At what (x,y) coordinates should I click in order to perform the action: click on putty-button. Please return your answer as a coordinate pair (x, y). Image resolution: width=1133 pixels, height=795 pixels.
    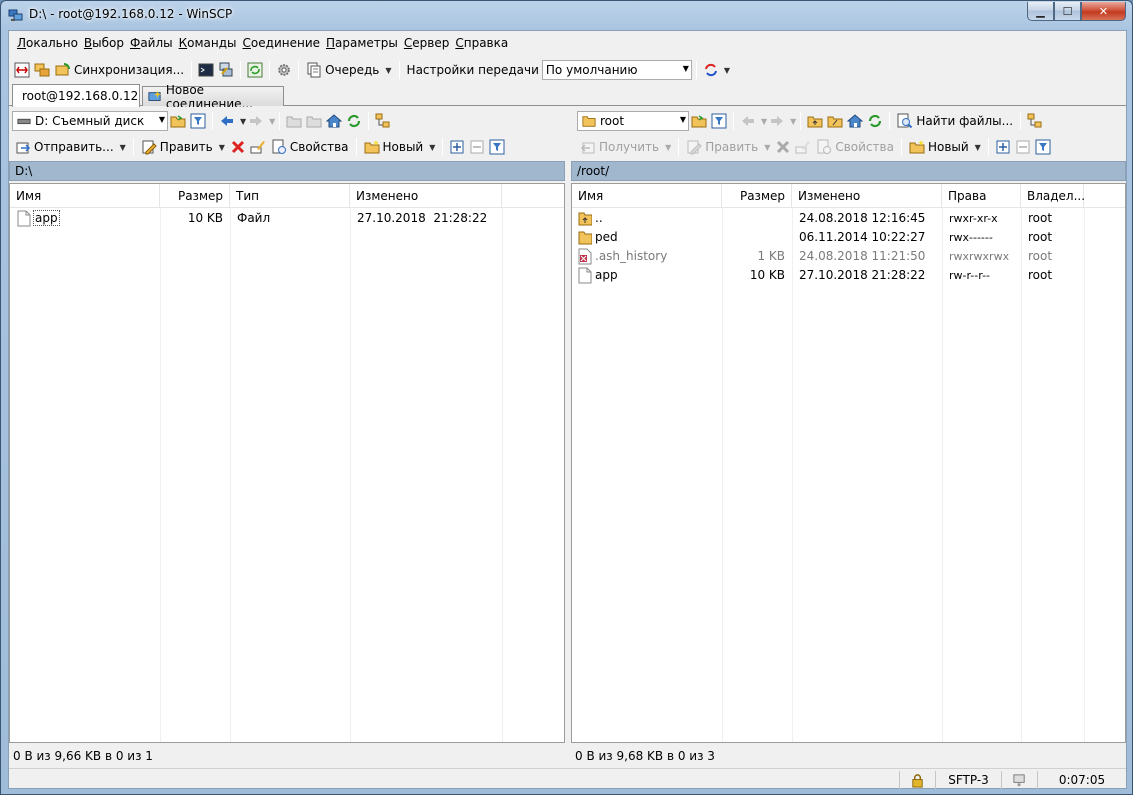
    Looking at the image, I should click on (226, 70).